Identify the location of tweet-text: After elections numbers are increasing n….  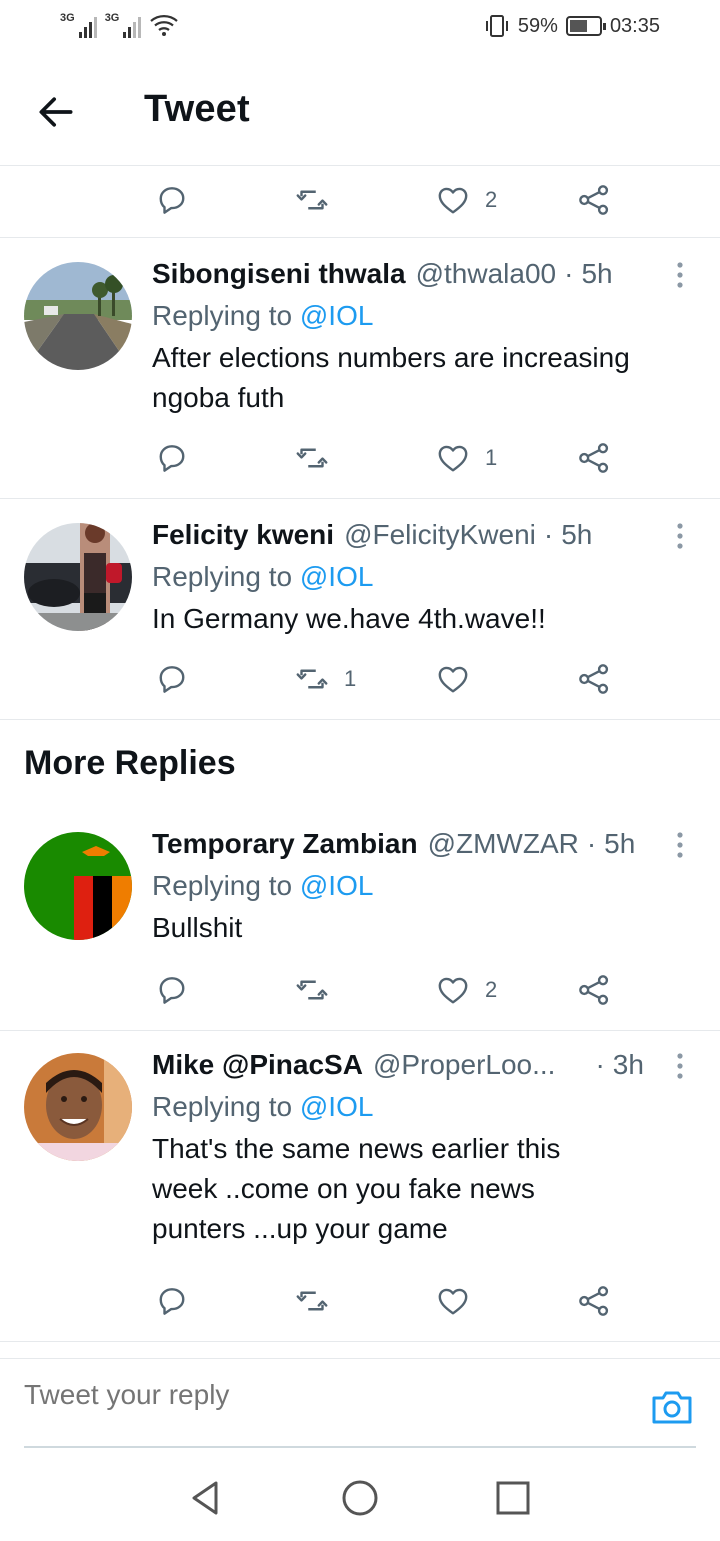
(391, 377).